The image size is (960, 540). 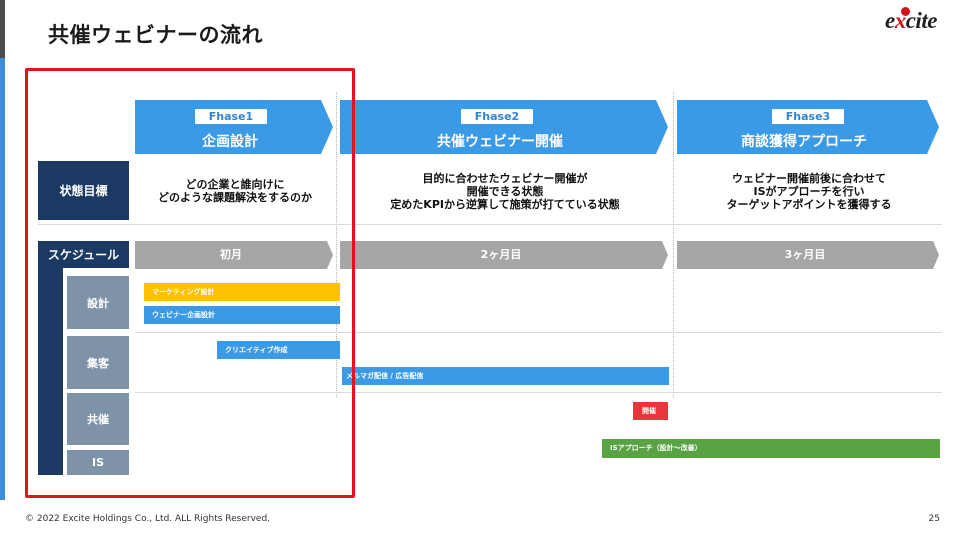 What do you see at coordinates (2, 279) in the screenshot?
I see `left-accent-bar-blue` at bounding box center [2, 279].